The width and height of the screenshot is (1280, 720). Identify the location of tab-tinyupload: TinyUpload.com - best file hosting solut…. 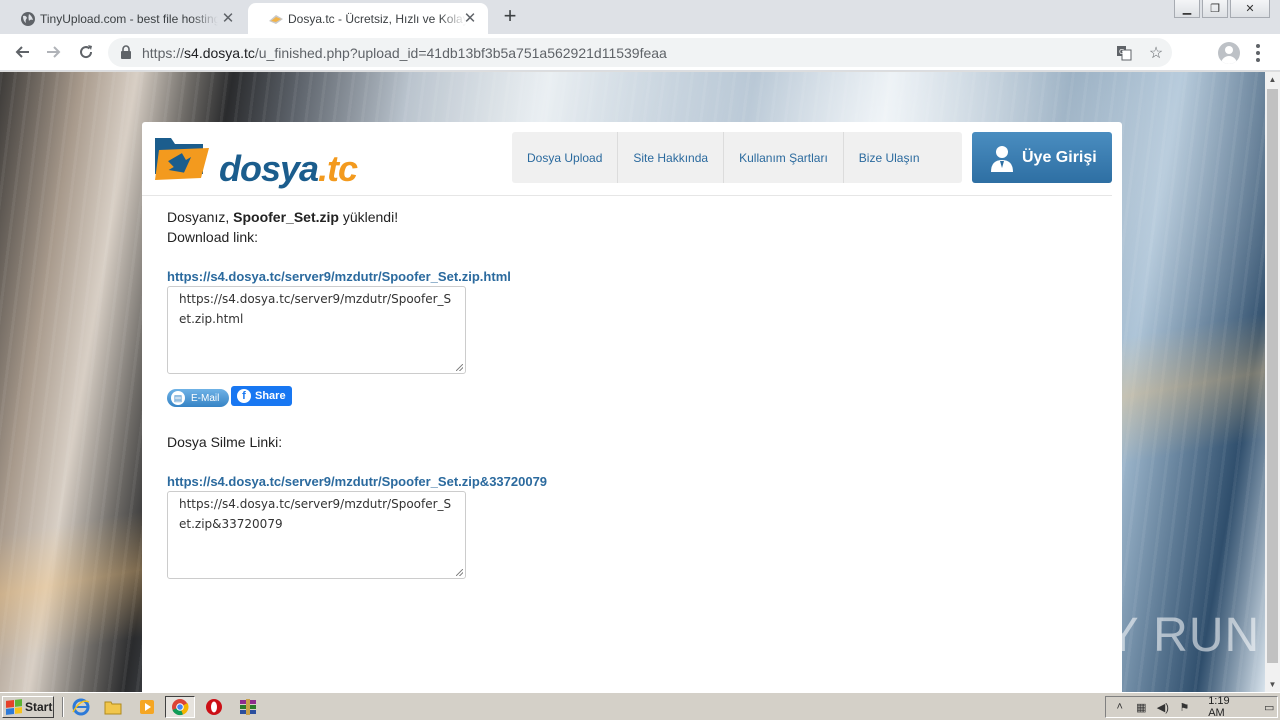
(123, 18).